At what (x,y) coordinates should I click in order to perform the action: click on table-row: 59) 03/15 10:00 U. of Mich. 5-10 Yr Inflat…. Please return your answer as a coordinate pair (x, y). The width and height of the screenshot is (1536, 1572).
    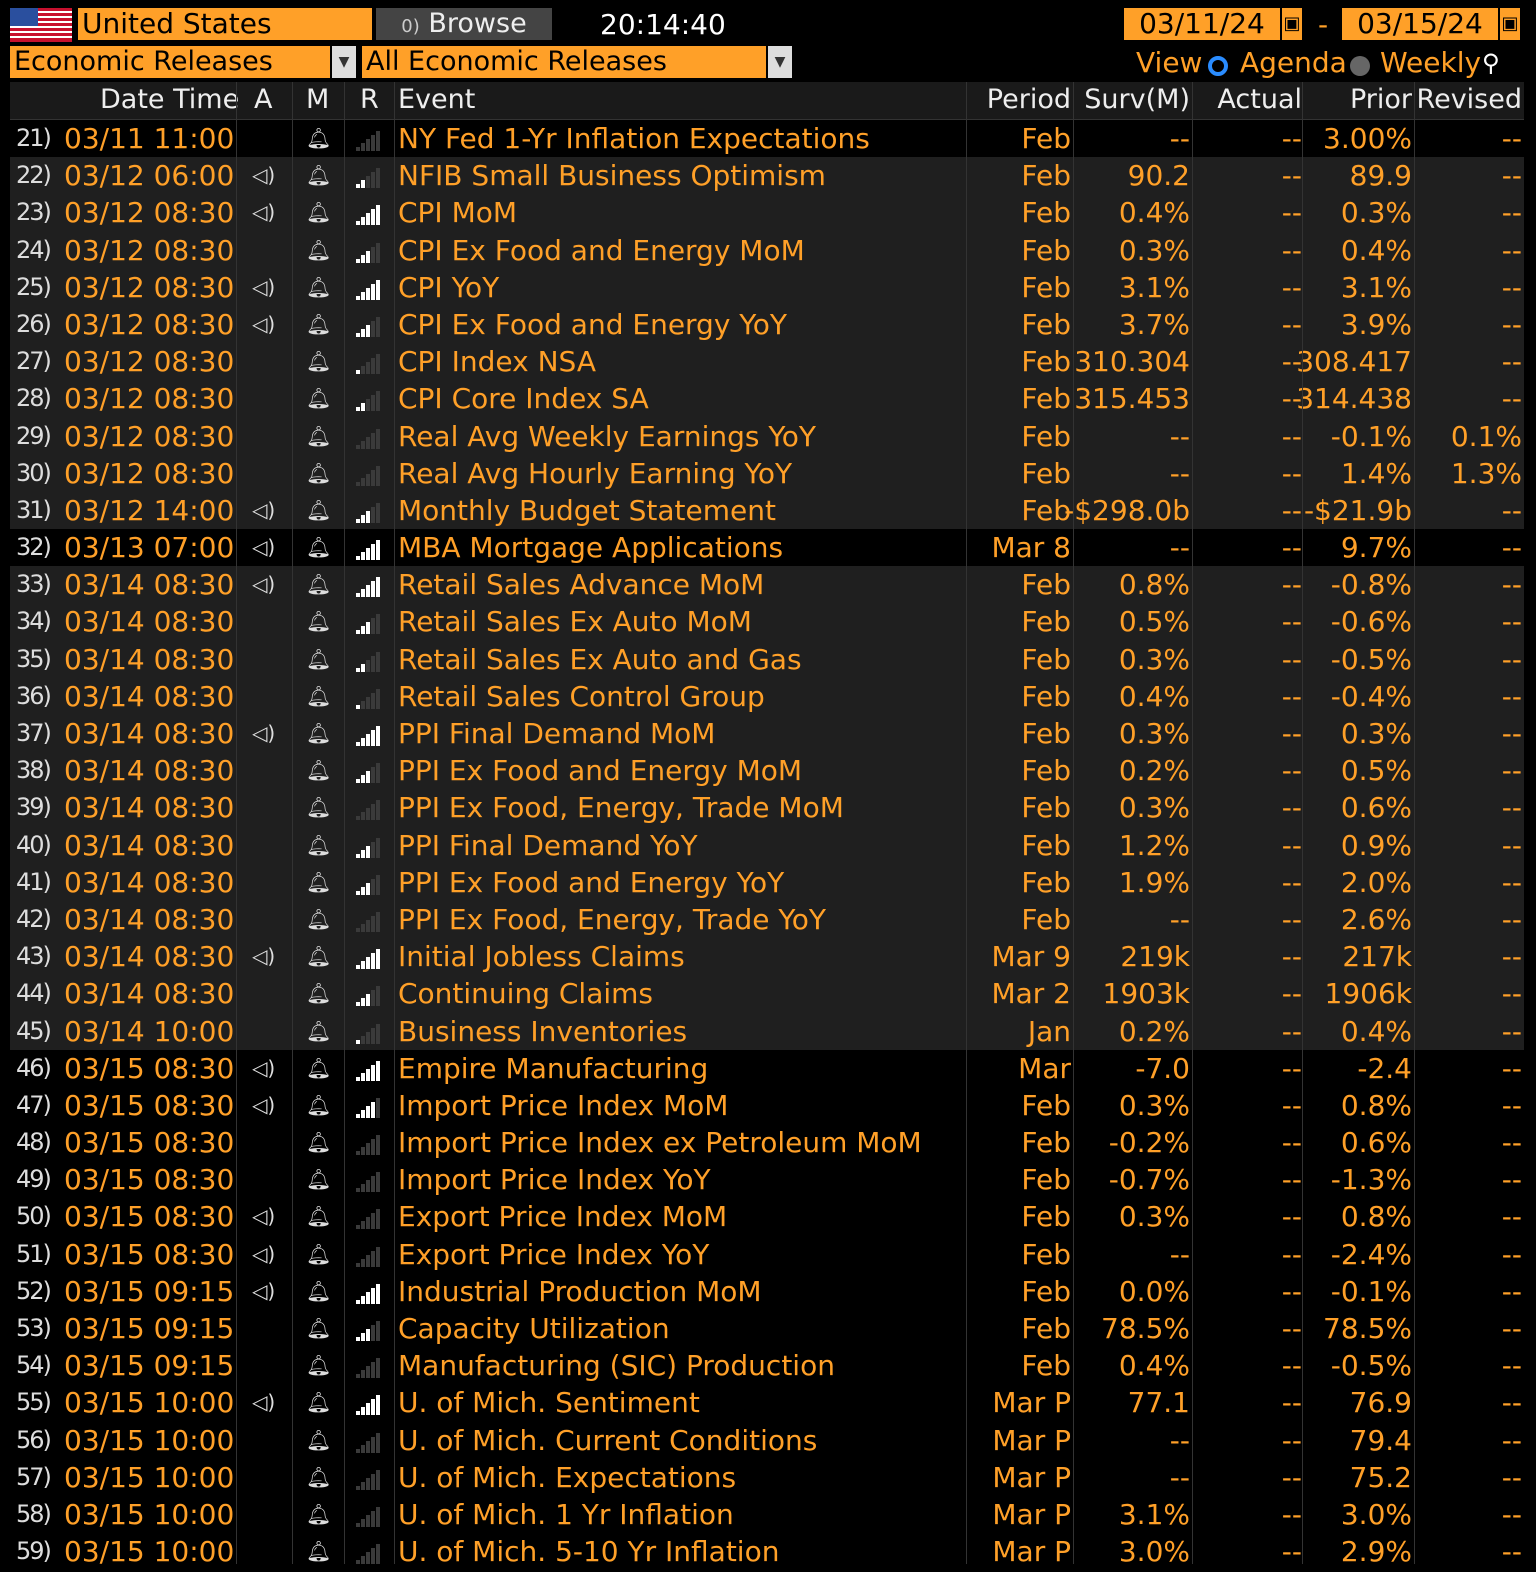
    Looking at the image, I should click on (767, 1552).